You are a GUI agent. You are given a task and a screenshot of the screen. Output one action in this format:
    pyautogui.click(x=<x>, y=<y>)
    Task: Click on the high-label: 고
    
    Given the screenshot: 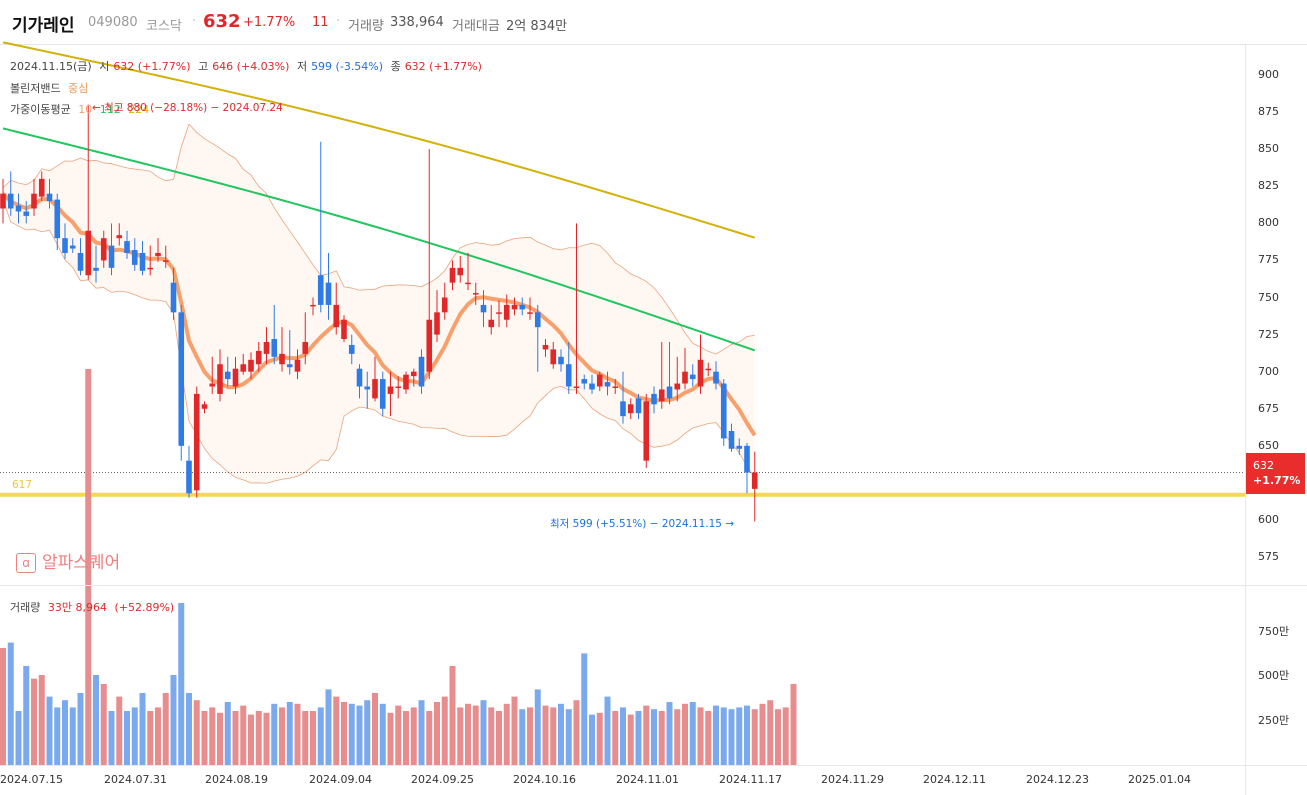 What is the action you would take?
    pyautogui.click(x=203, y=66)
    